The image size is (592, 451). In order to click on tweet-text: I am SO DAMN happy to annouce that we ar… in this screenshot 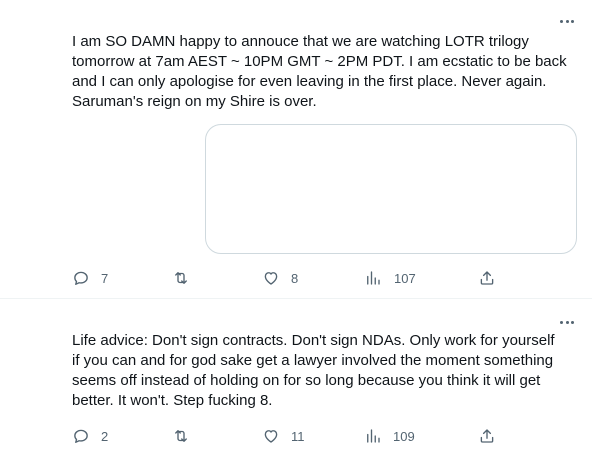, I will do `click(319, 71)`.